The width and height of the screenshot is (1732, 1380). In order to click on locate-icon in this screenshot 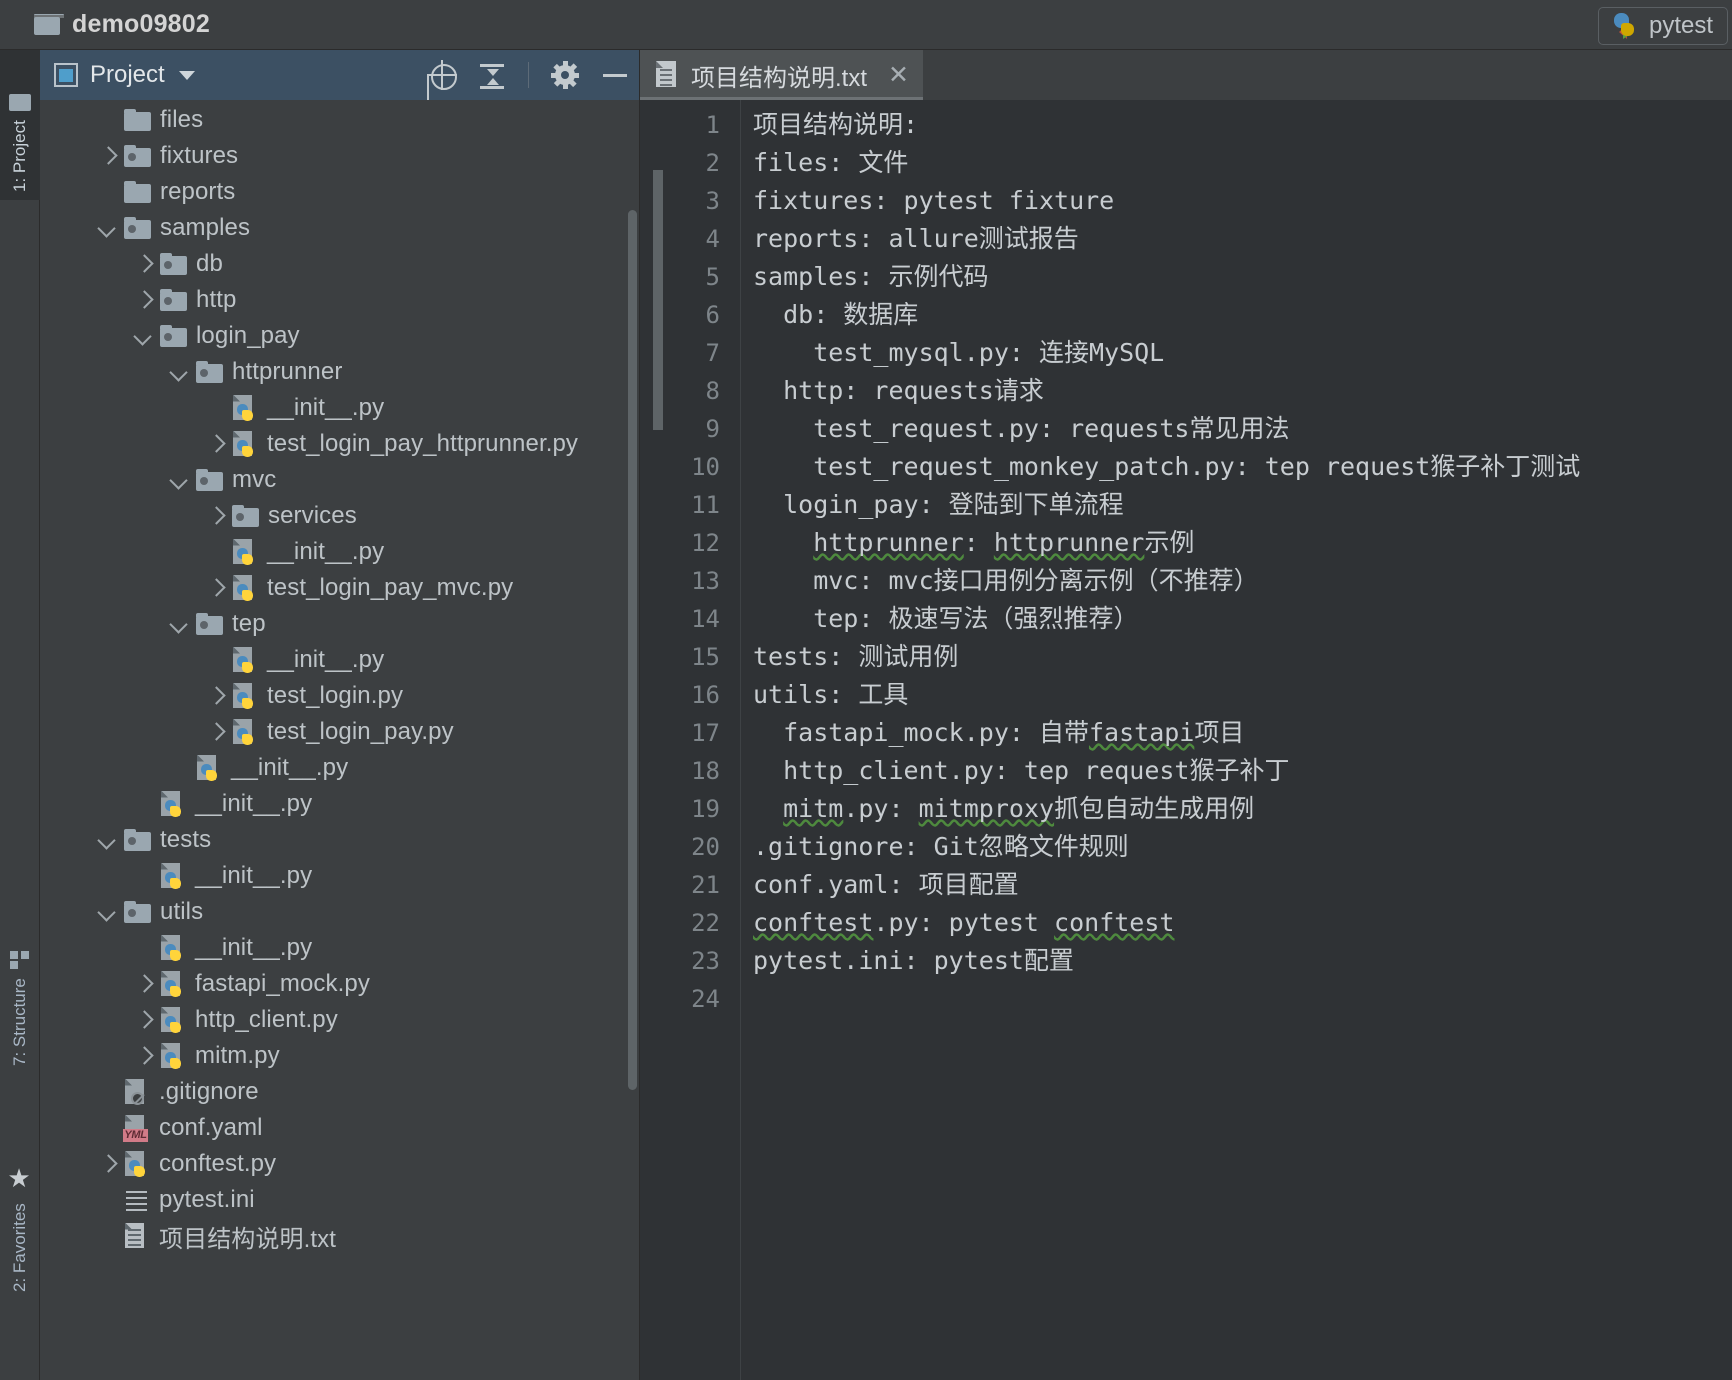, I will do `click(442, 75)`.